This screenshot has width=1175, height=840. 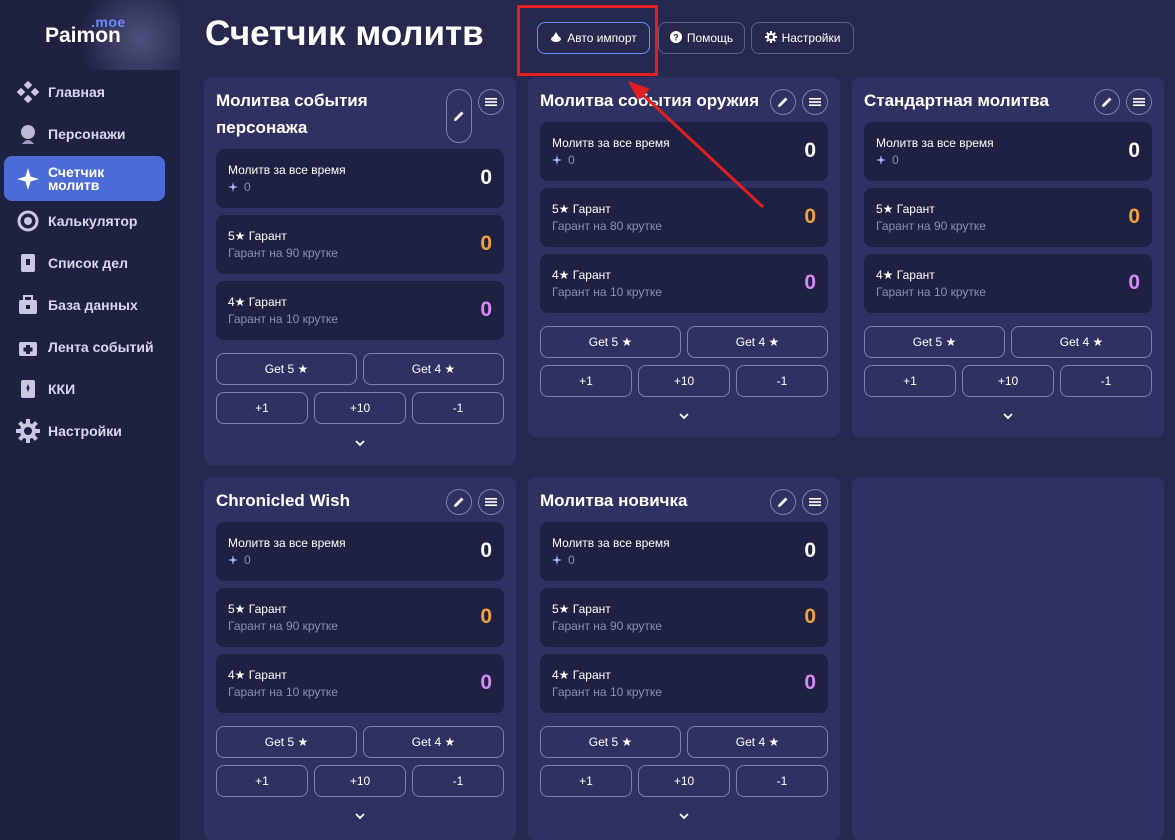 I want to click on card-game-icon, so click(x=28, y=389).